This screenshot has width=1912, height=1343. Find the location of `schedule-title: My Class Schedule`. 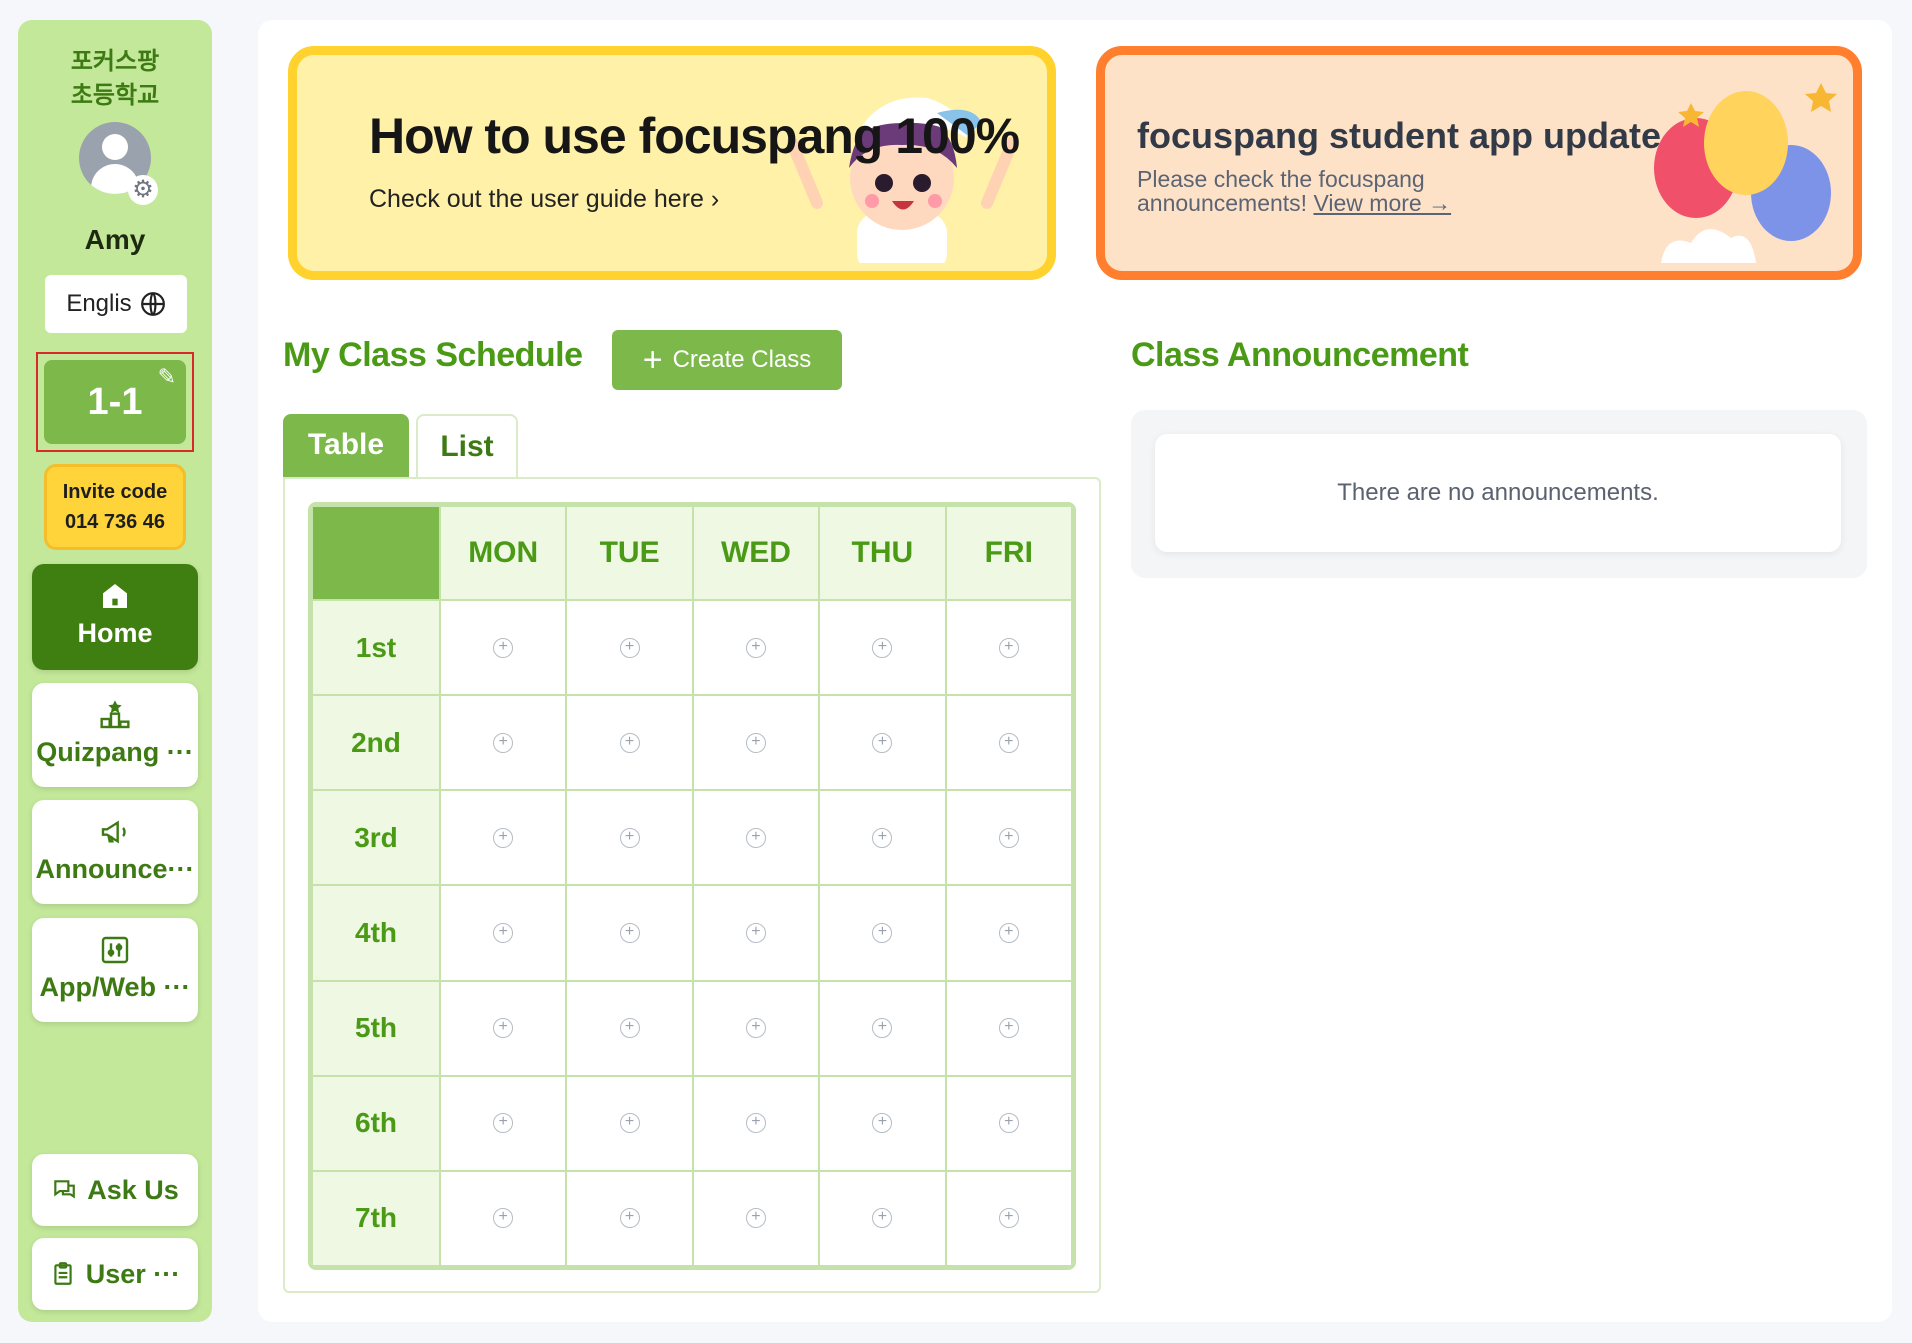

schedule-title: My Class Schedule is located at coordinates (433, 355).